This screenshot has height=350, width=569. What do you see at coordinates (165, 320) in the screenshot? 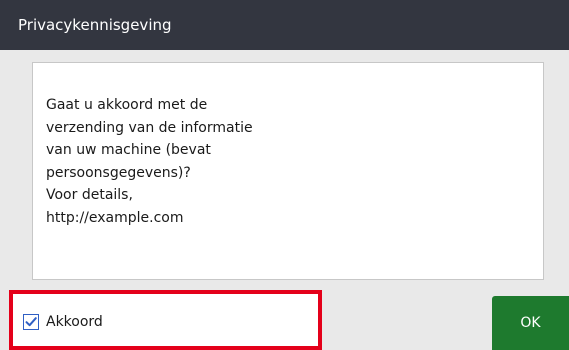
I see `agree-checkbox-row: Akkoord` at bounding box center [165, 320].